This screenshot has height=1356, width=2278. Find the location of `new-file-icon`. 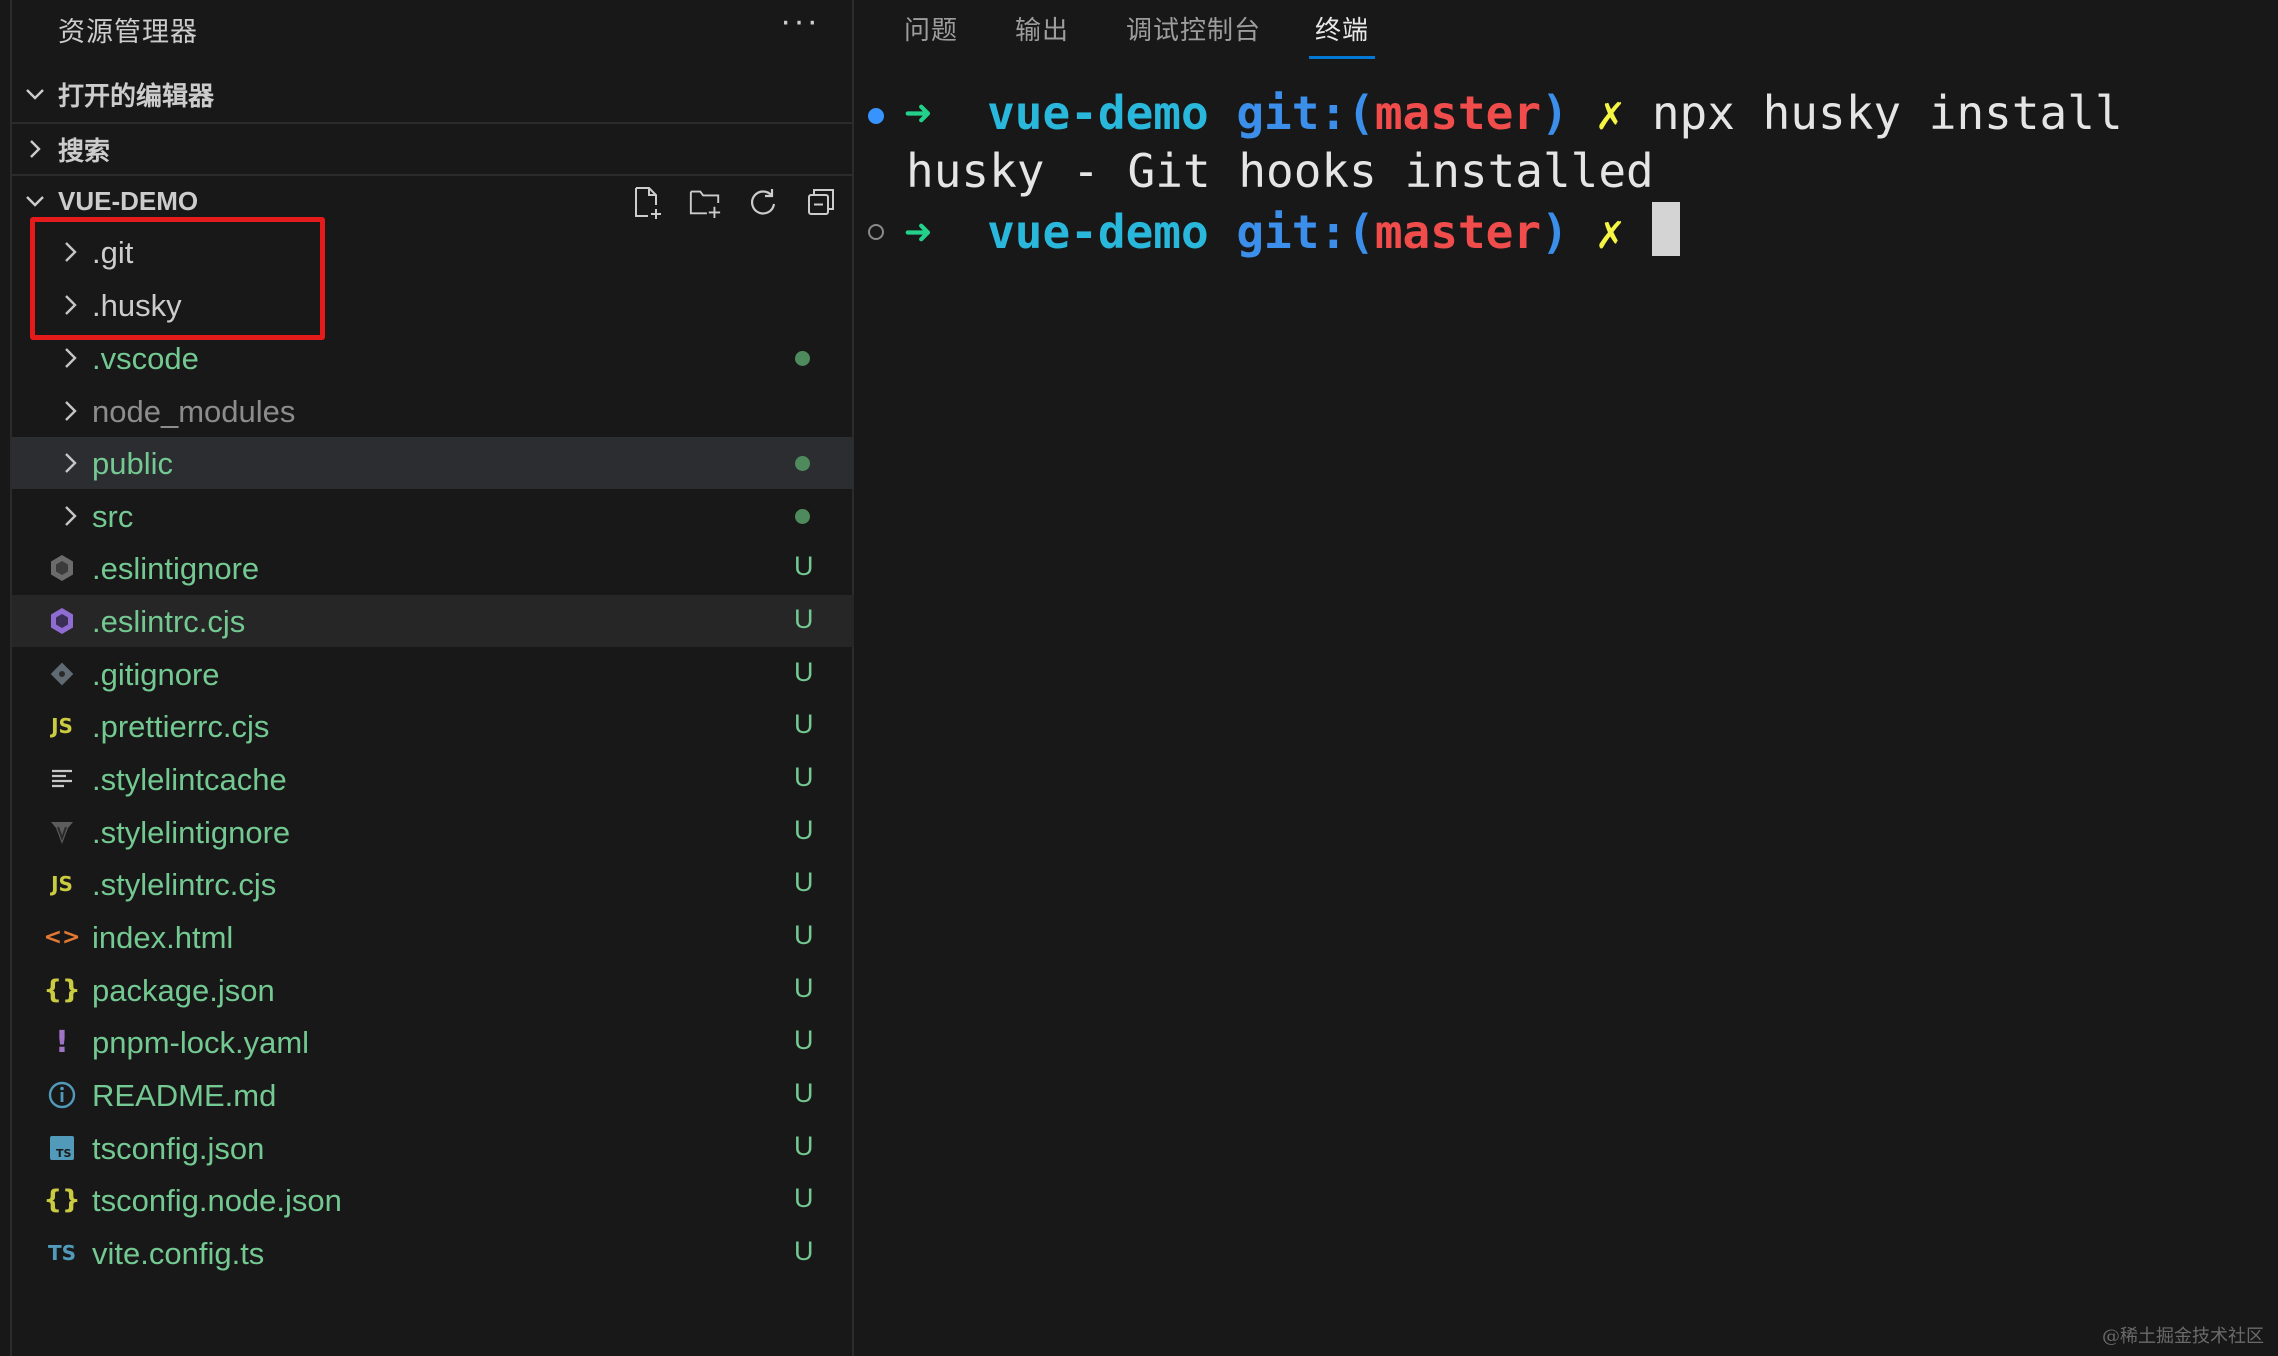

new-file-icon is located at coordinates (647, 202).